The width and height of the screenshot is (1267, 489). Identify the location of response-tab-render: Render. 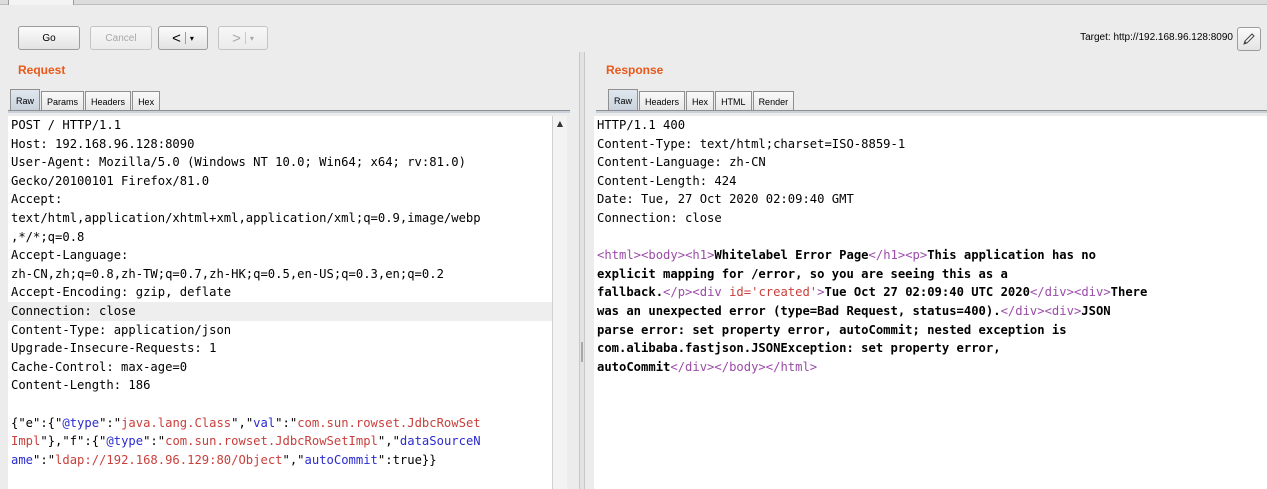
(773, 101).